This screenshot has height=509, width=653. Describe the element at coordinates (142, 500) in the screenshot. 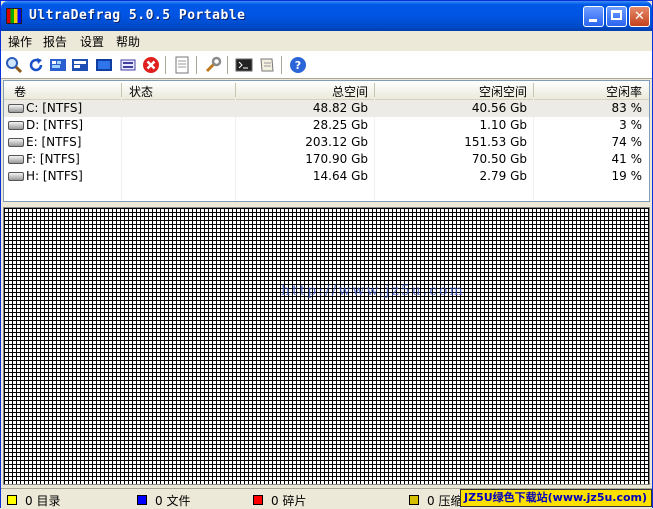

I see `file-legend-icon` at that location.